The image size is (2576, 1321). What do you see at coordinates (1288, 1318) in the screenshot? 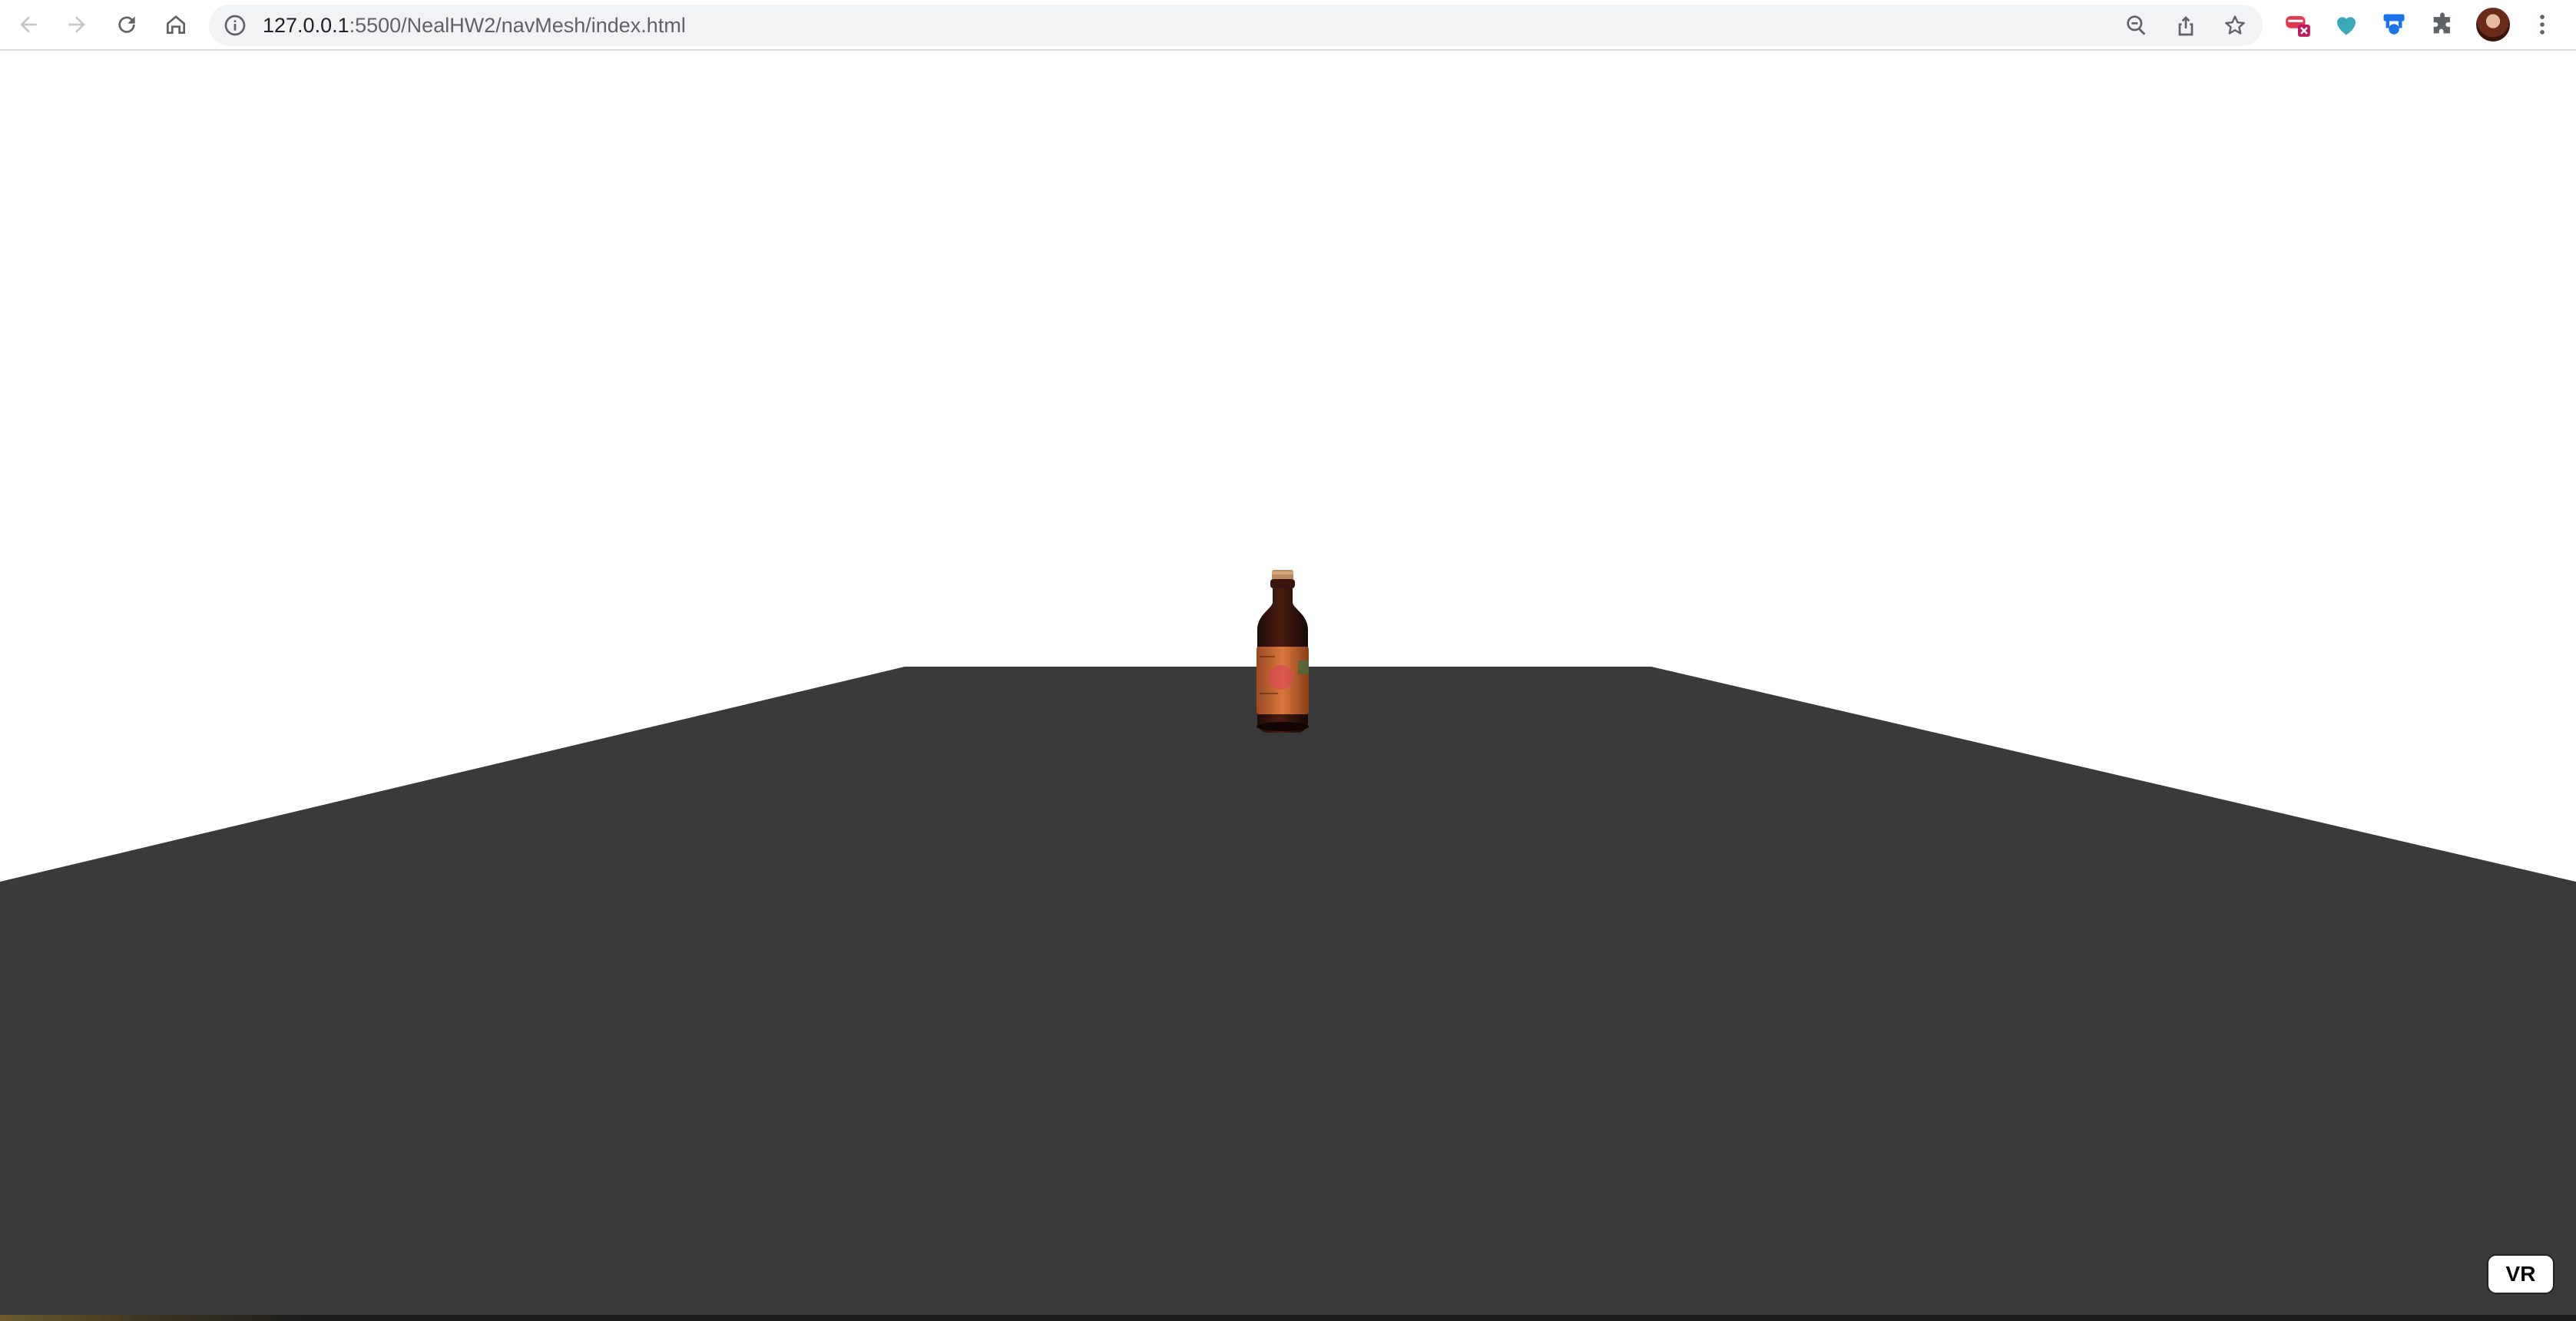
I see `bottom-edge` at bounding box center [1288, 1318].